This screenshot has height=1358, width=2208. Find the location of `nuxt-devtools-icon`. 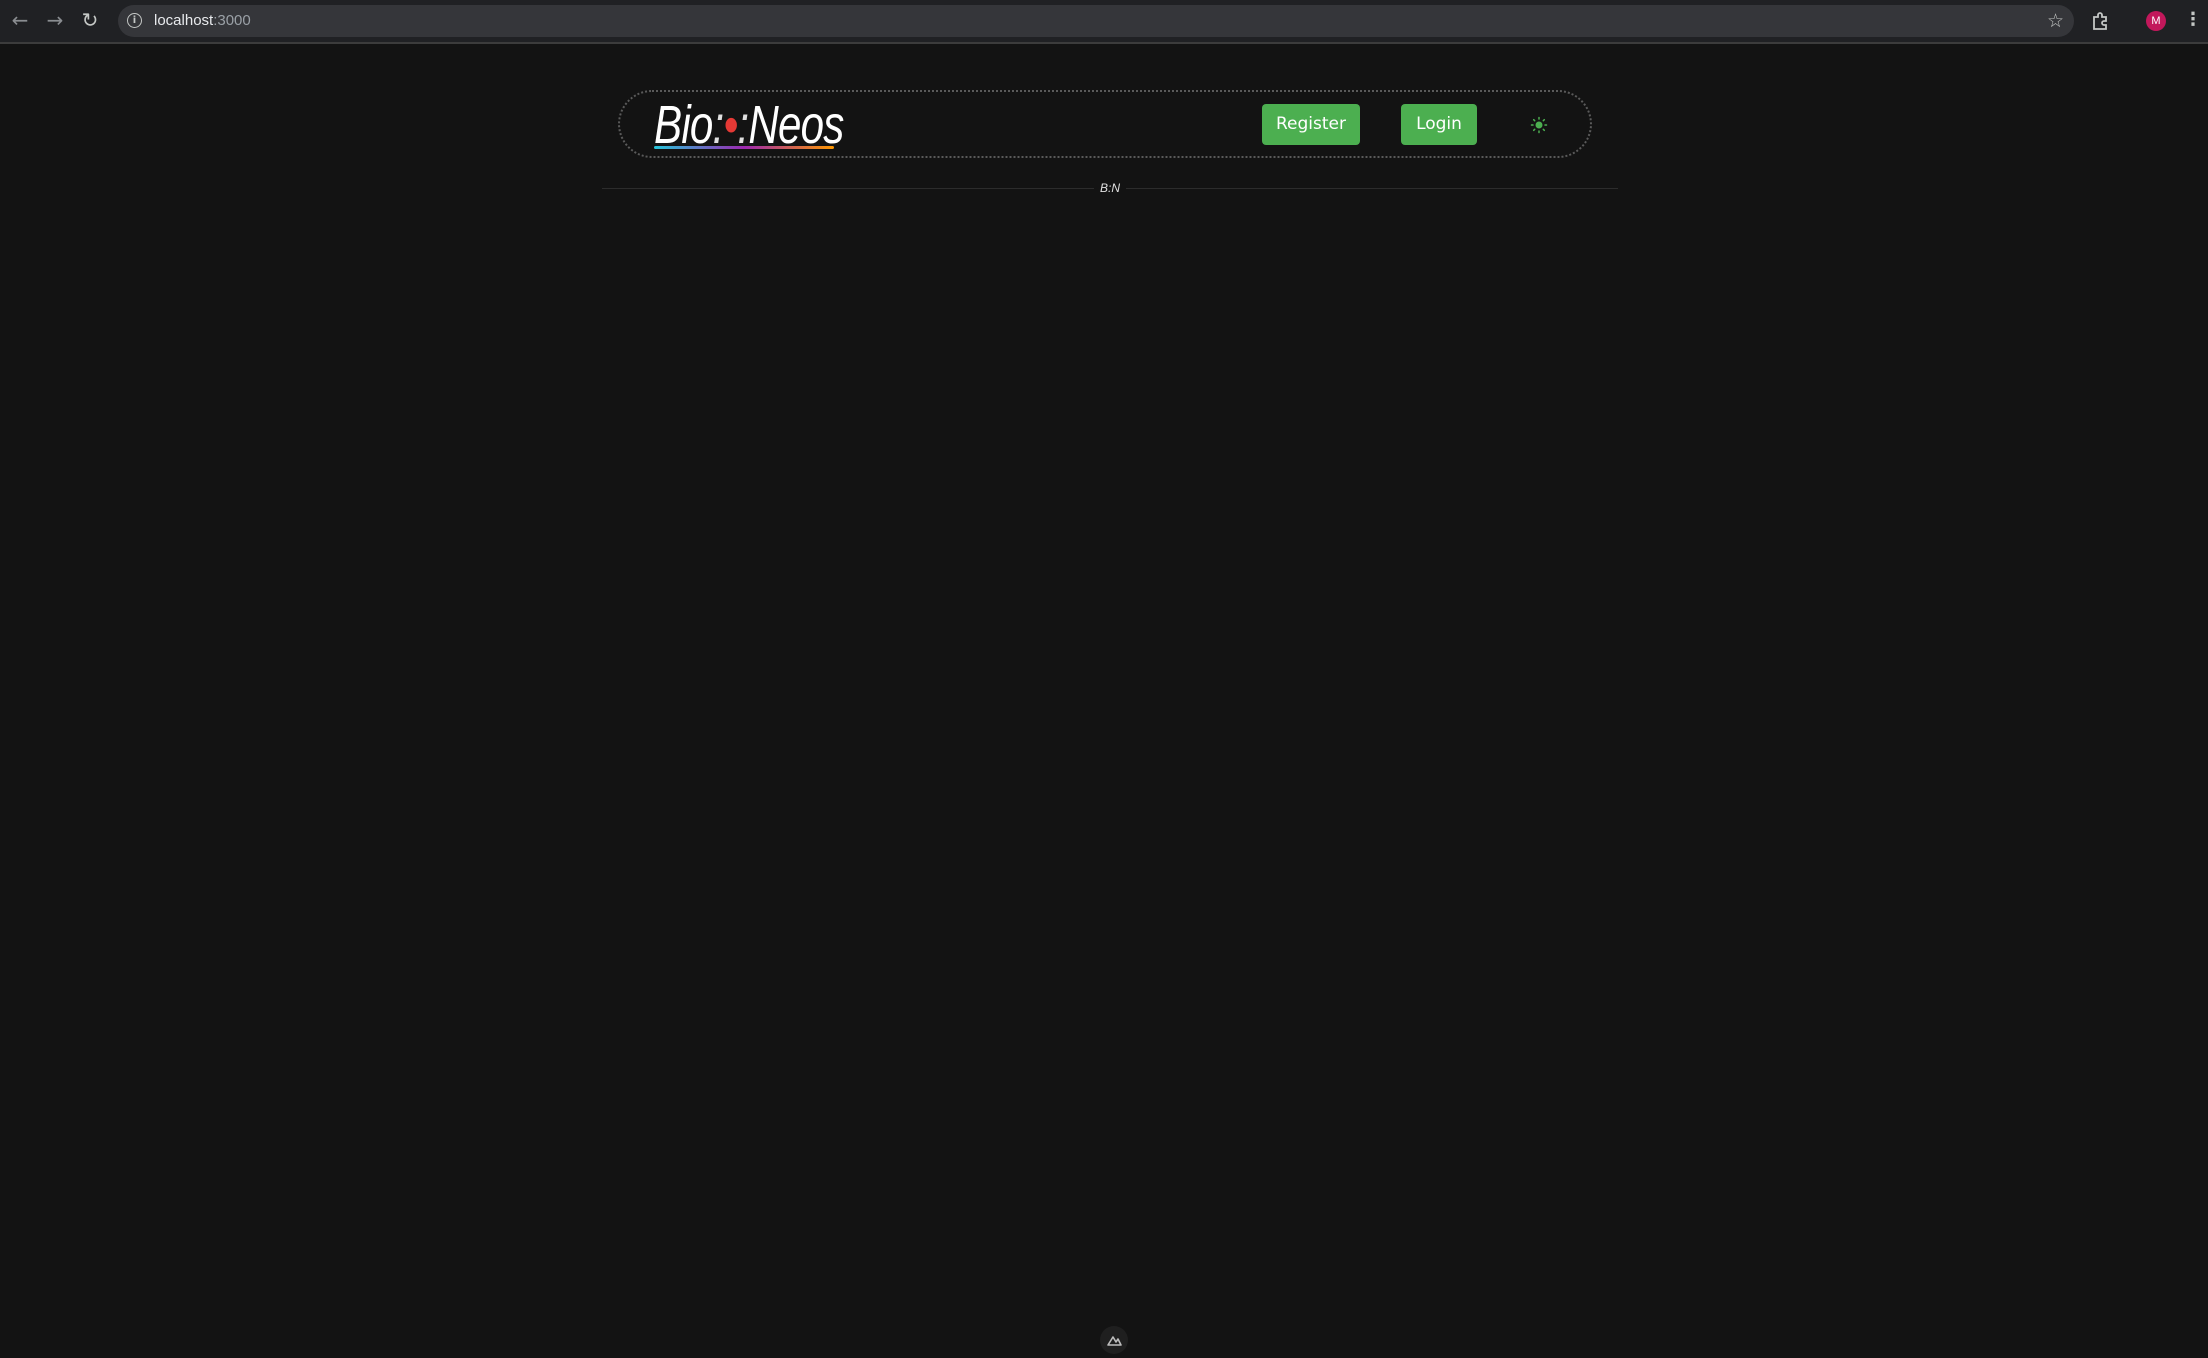

nuxt-devtools-icon is located at coordinates (1114, 1340).